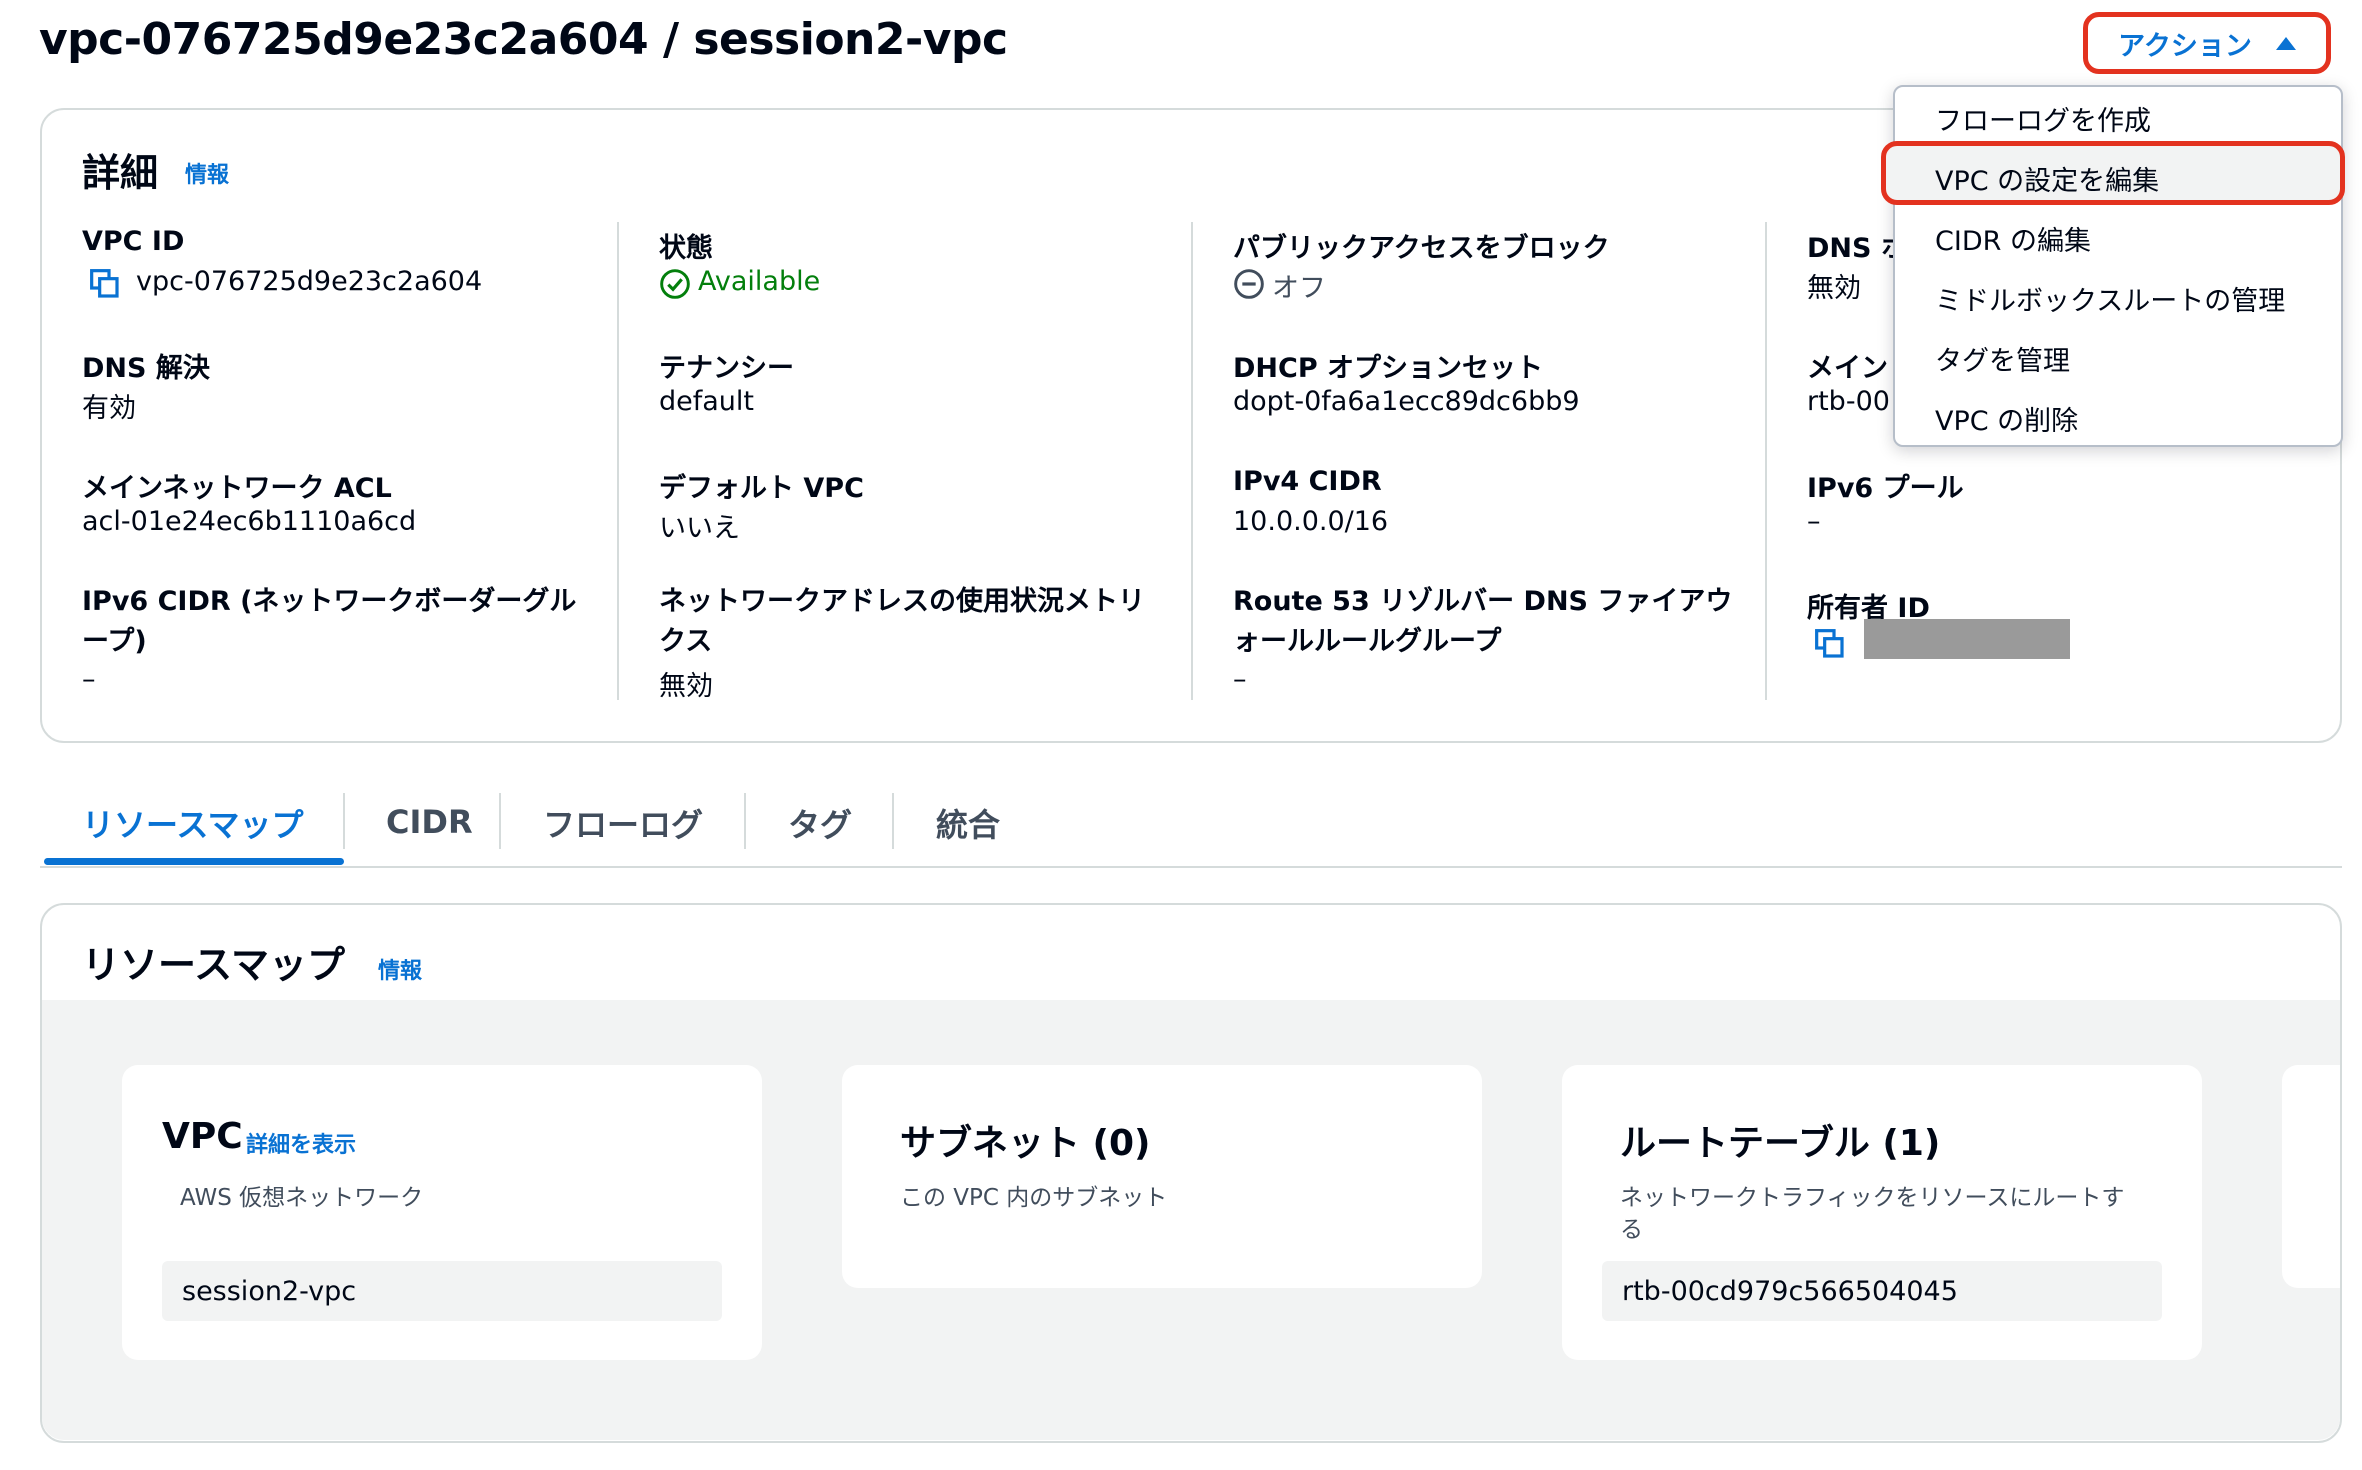  Describe the element at coordinates (2047, 178) in the screenshot. I see `menu-item-edit-vpc-settings: VPC の設定を編集` at that location.